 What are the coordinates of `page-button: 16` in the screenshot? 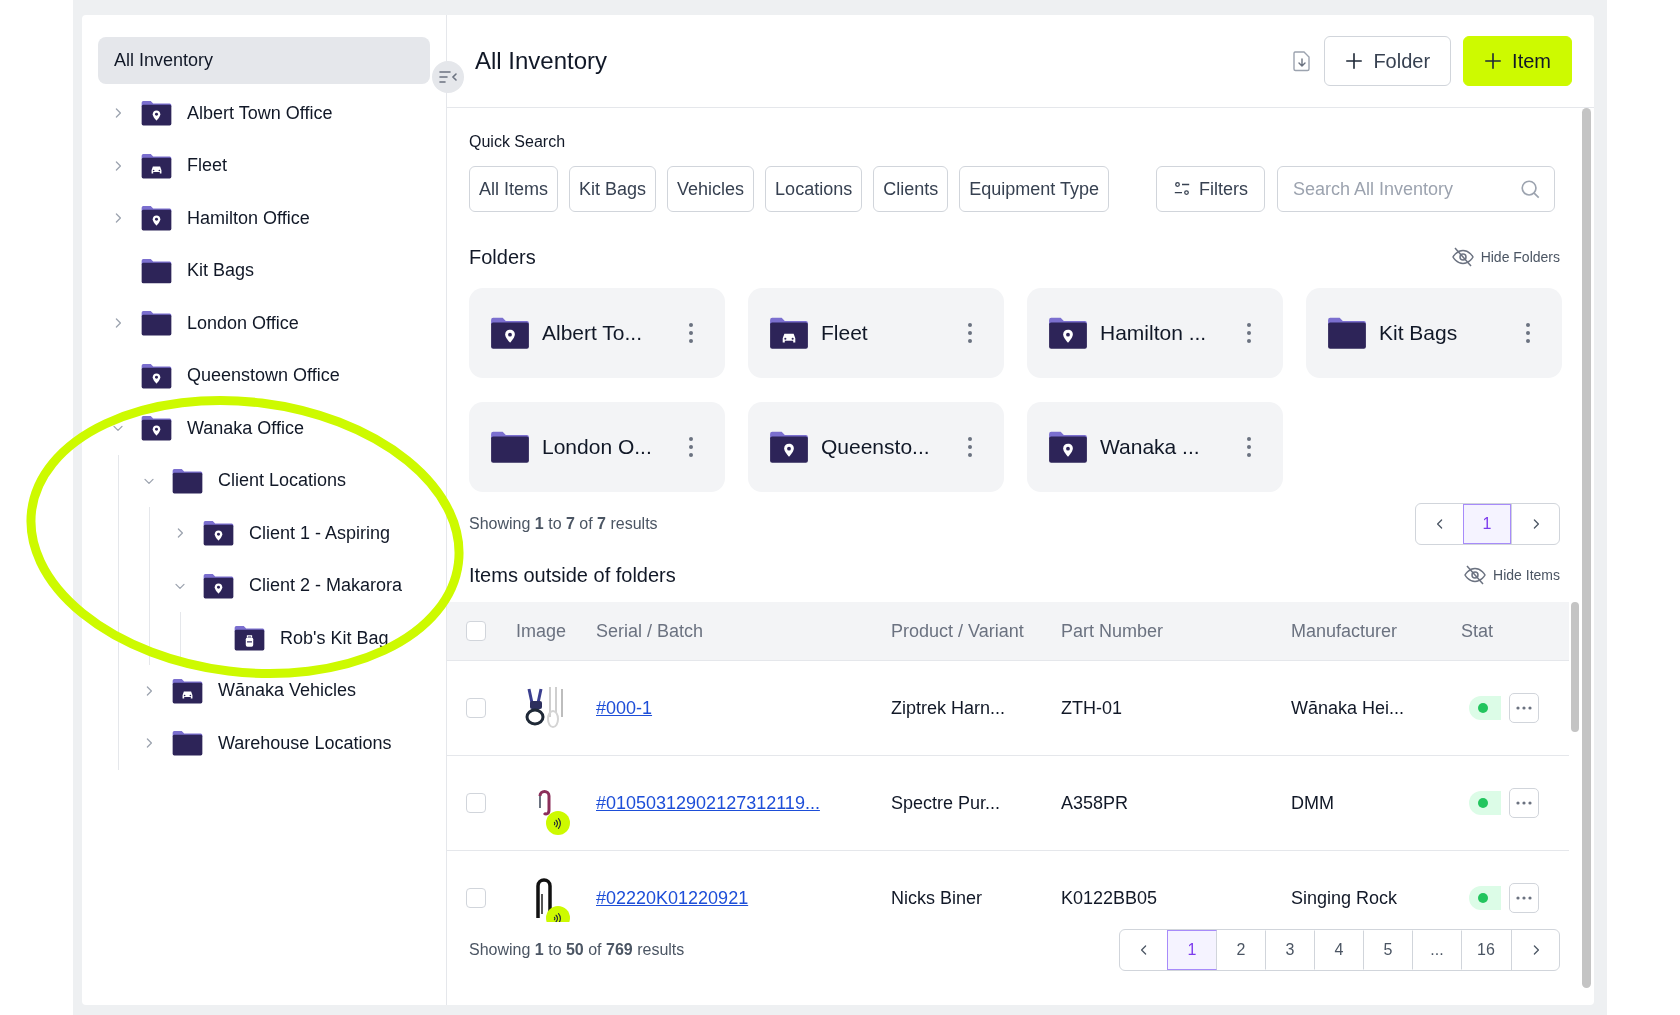 It's located at (1486, 950).